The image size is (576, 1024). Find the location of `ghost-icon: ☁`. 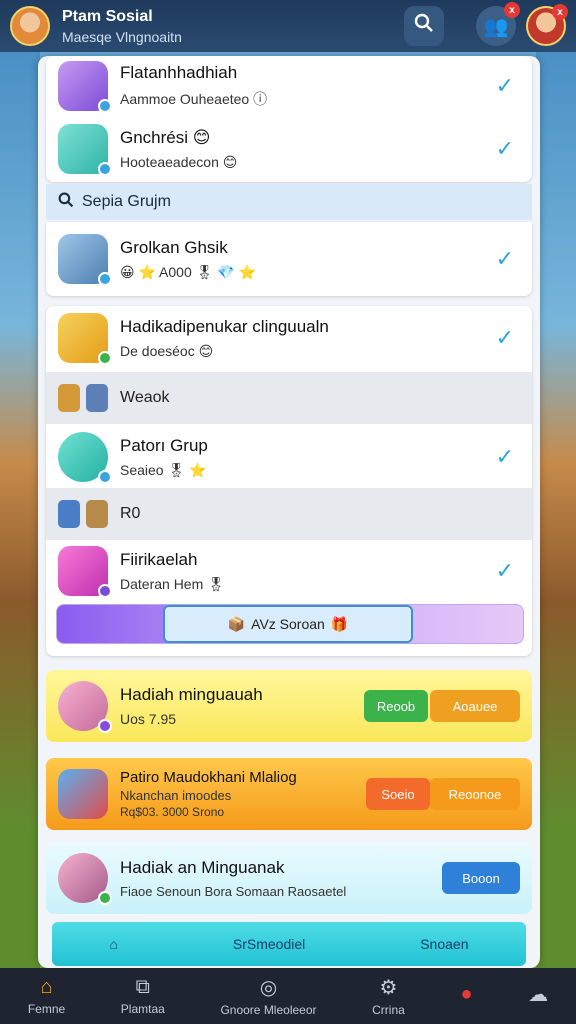

ghost-icon: ☁ is located at coordinates (538, 995).